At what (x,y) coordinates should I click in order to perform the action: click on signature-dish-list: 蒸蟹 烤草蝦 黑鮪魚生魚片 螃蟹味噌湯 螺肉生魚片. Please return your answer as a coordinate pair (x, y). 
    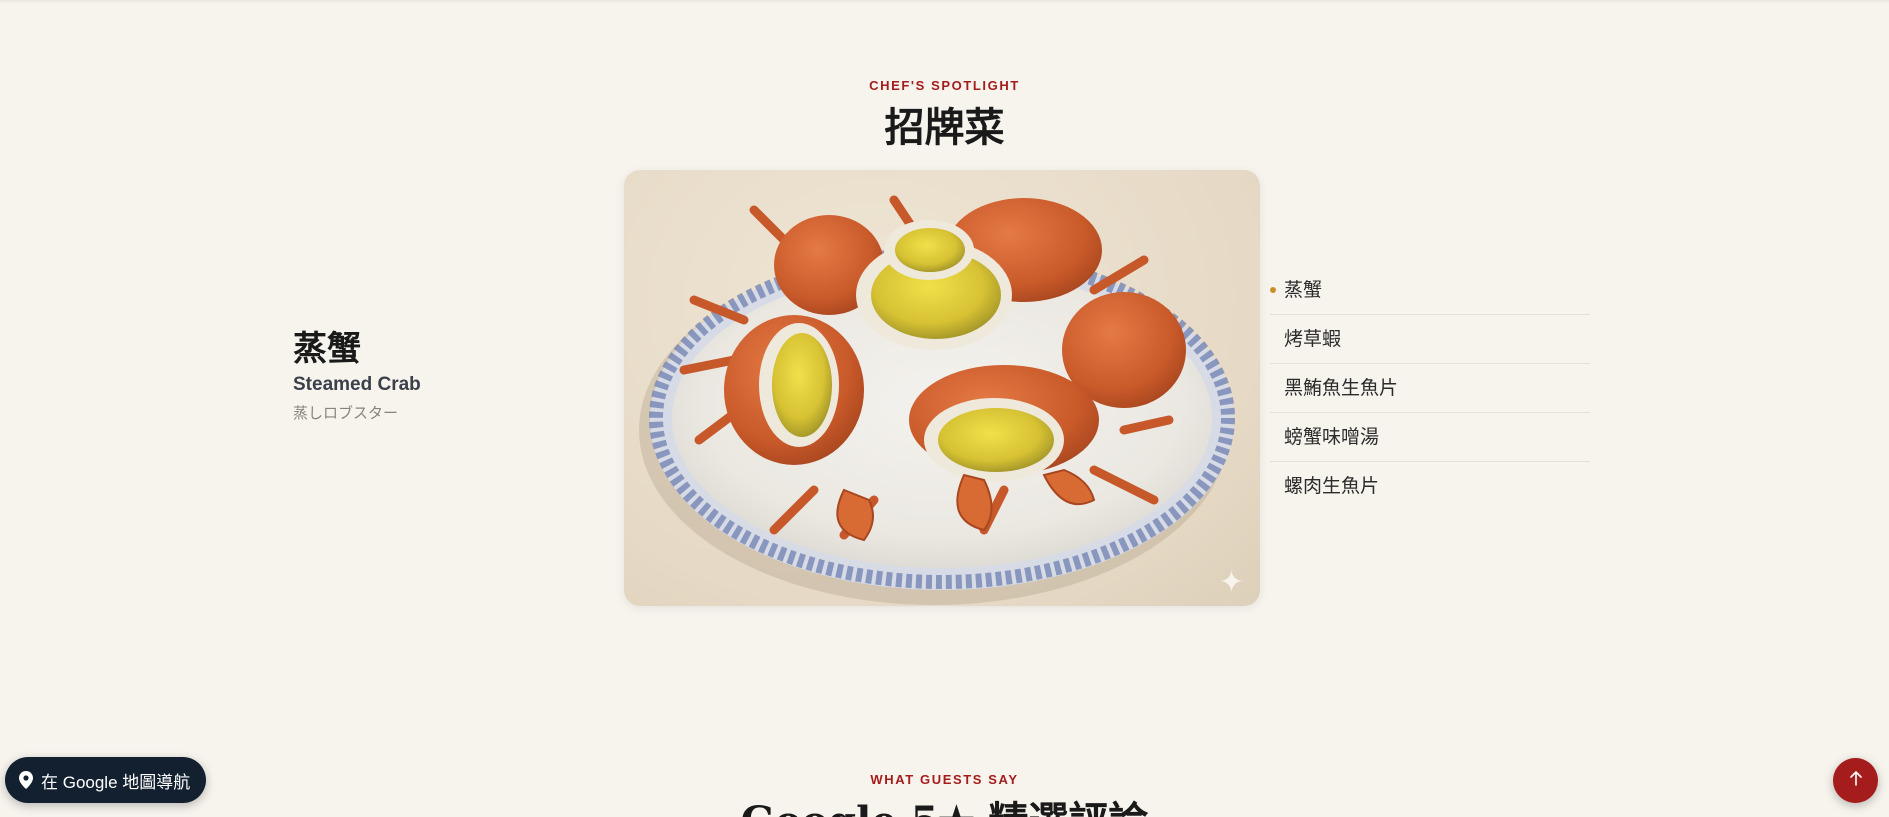
    Looking at the image, I should click on (1430, 388).